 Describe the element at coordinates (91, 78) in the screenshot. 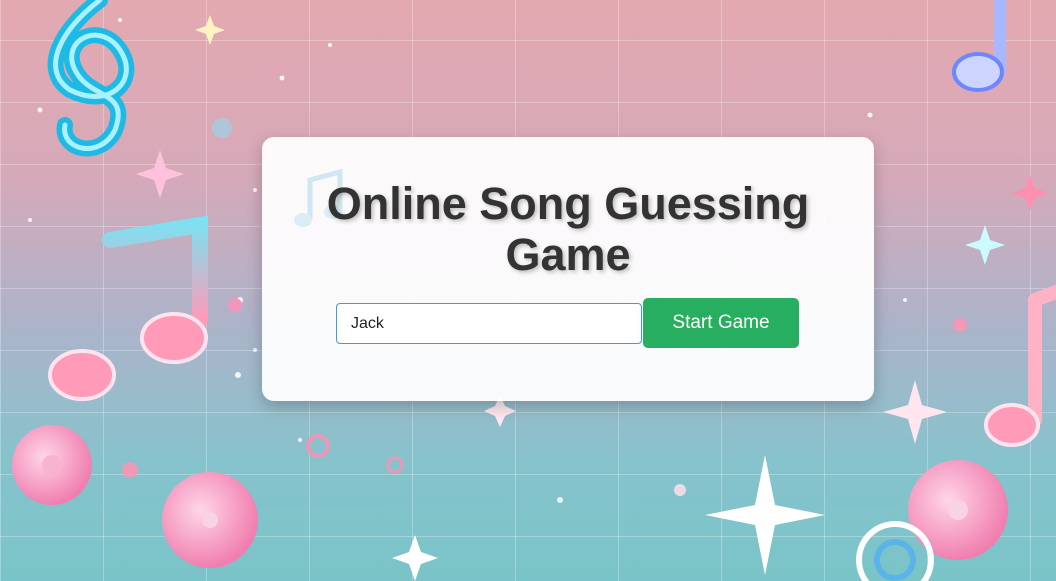

I see `treble-clef-icon` at that location.